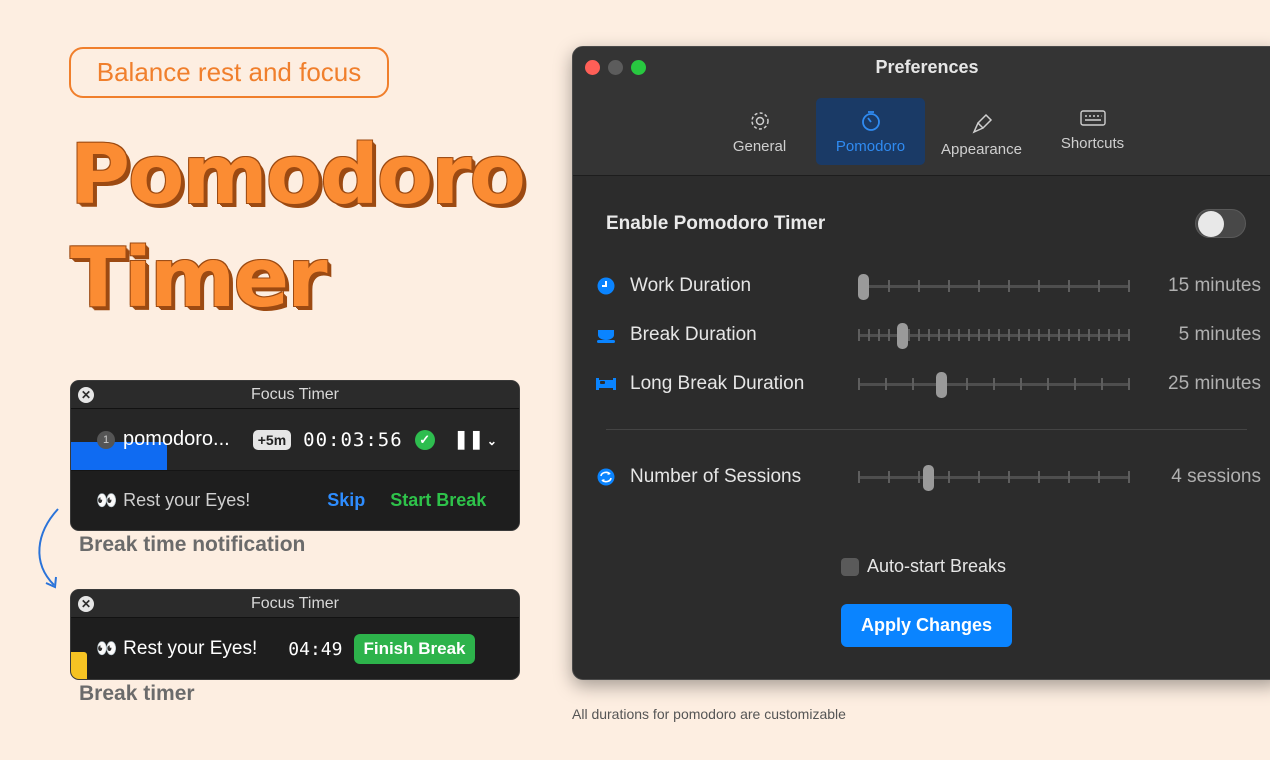 The height and width of the screenshot is (760, 1270). Describe the element at coordinates (606, 336) in the screenshot. I see `coffee-icon` at that location.